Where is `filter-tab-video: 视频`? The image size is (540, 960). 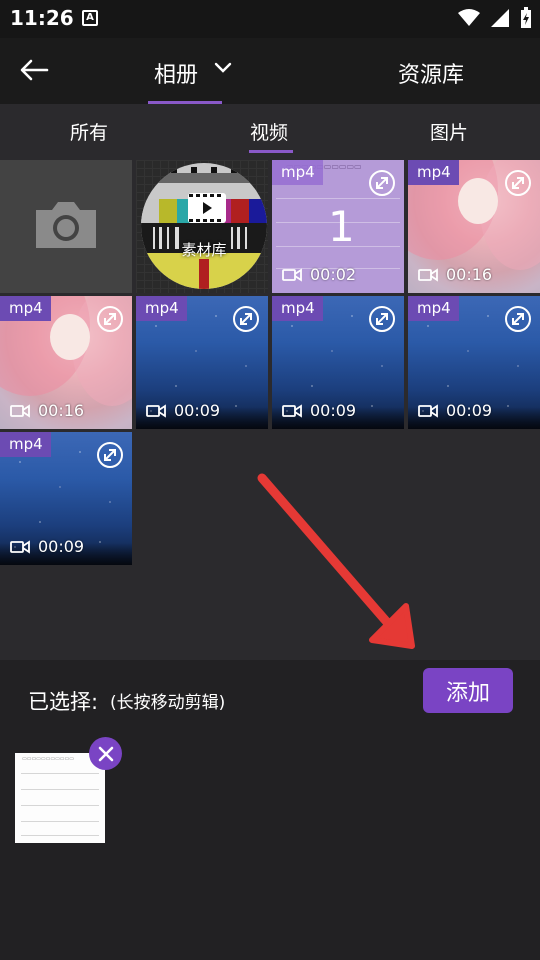 filter-tab-video: 视频 is located at coordinates (269, 131).